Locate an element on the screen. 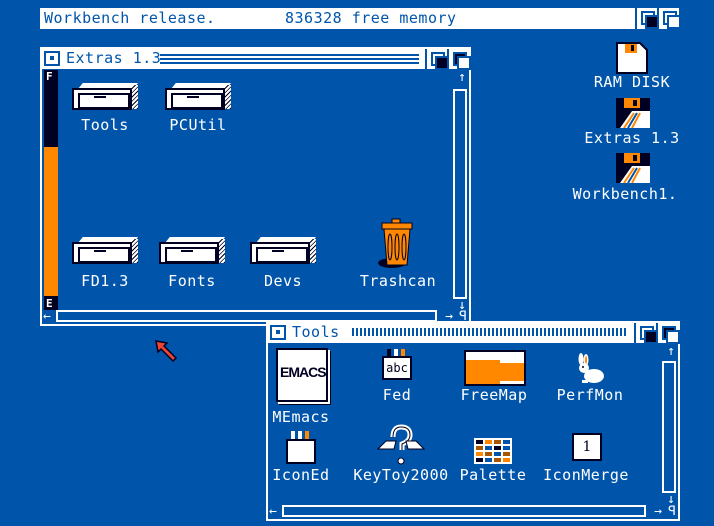 The height and width of the screenshot is (526, 714). resize-gadget-icon: ꟼ is located at coordinates (672, 511).